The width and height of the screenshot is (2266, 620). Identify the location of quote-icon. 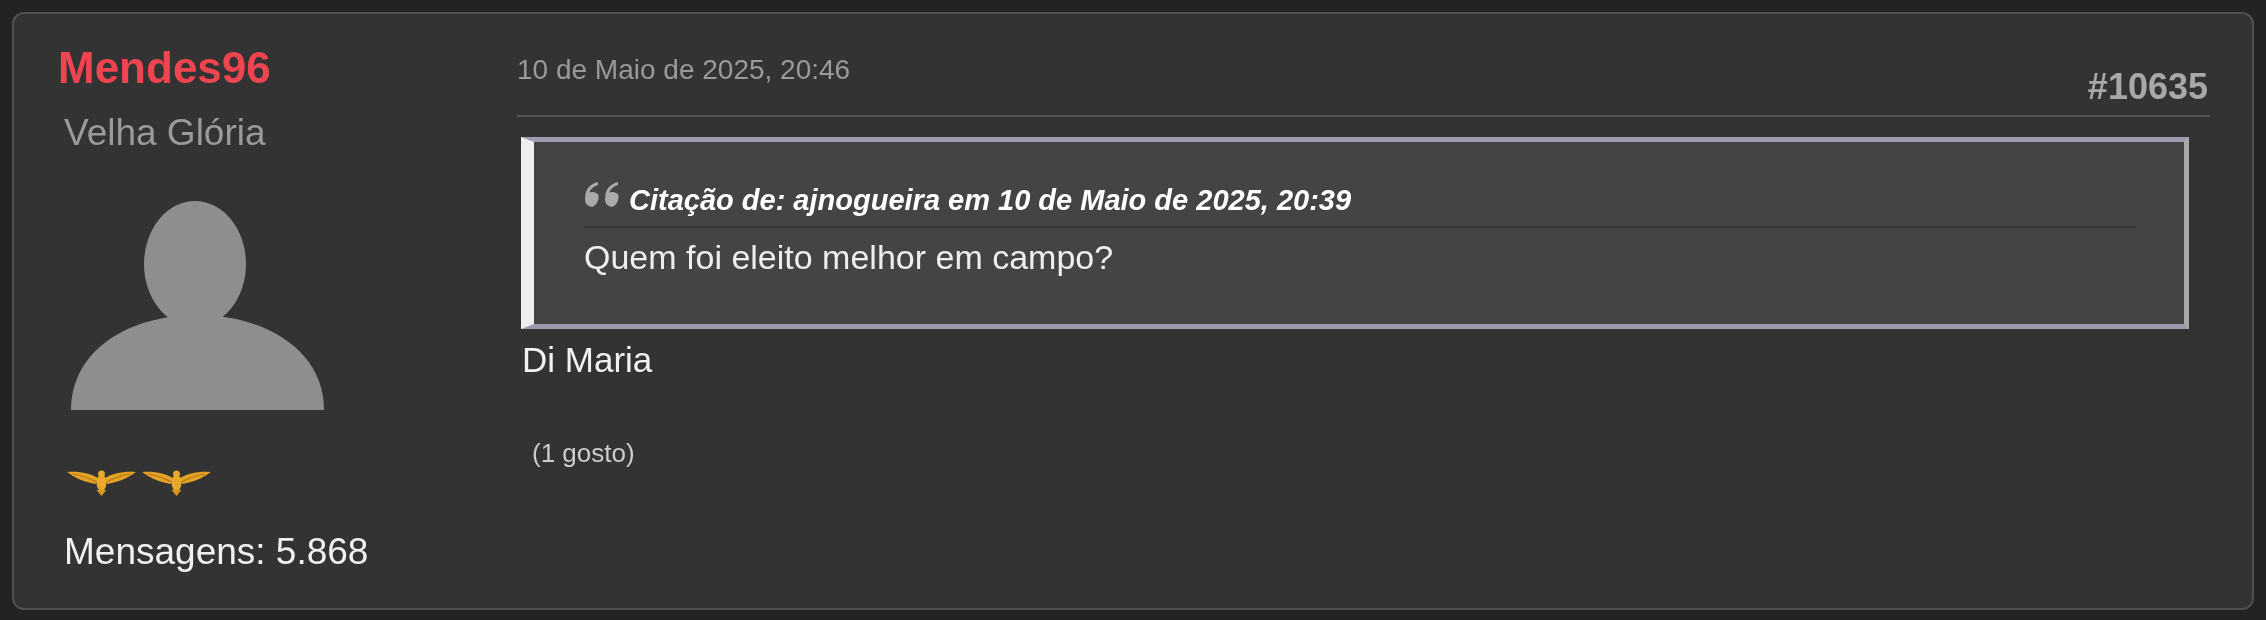
(602, 194).